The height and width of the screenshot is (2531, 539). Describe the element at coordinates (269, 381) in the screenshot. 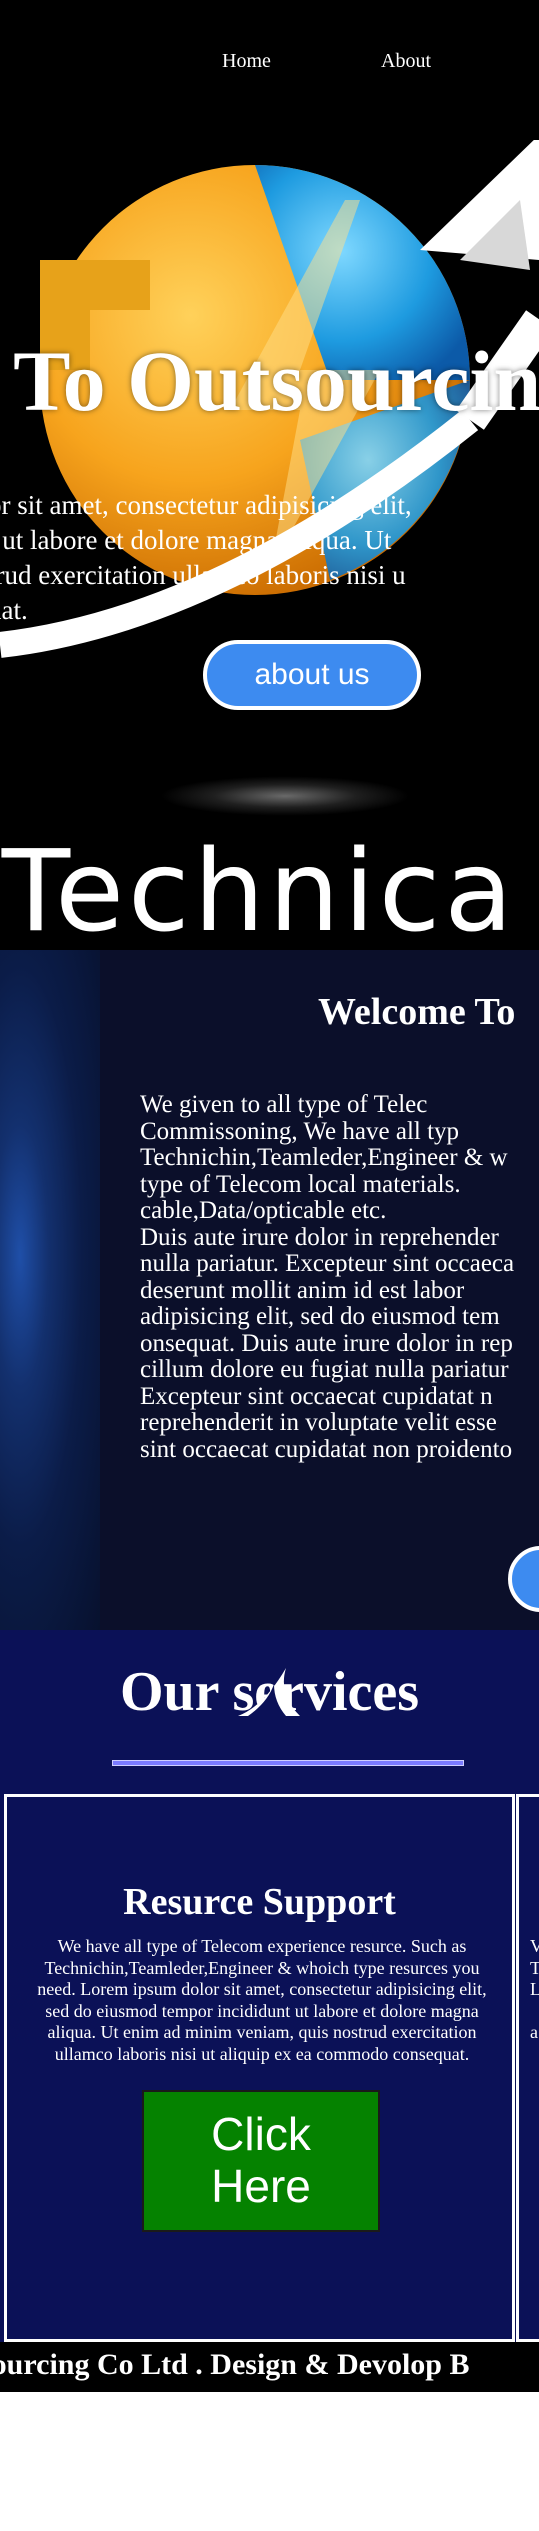

I see `hero-title: e To Outsourcing` at that location.